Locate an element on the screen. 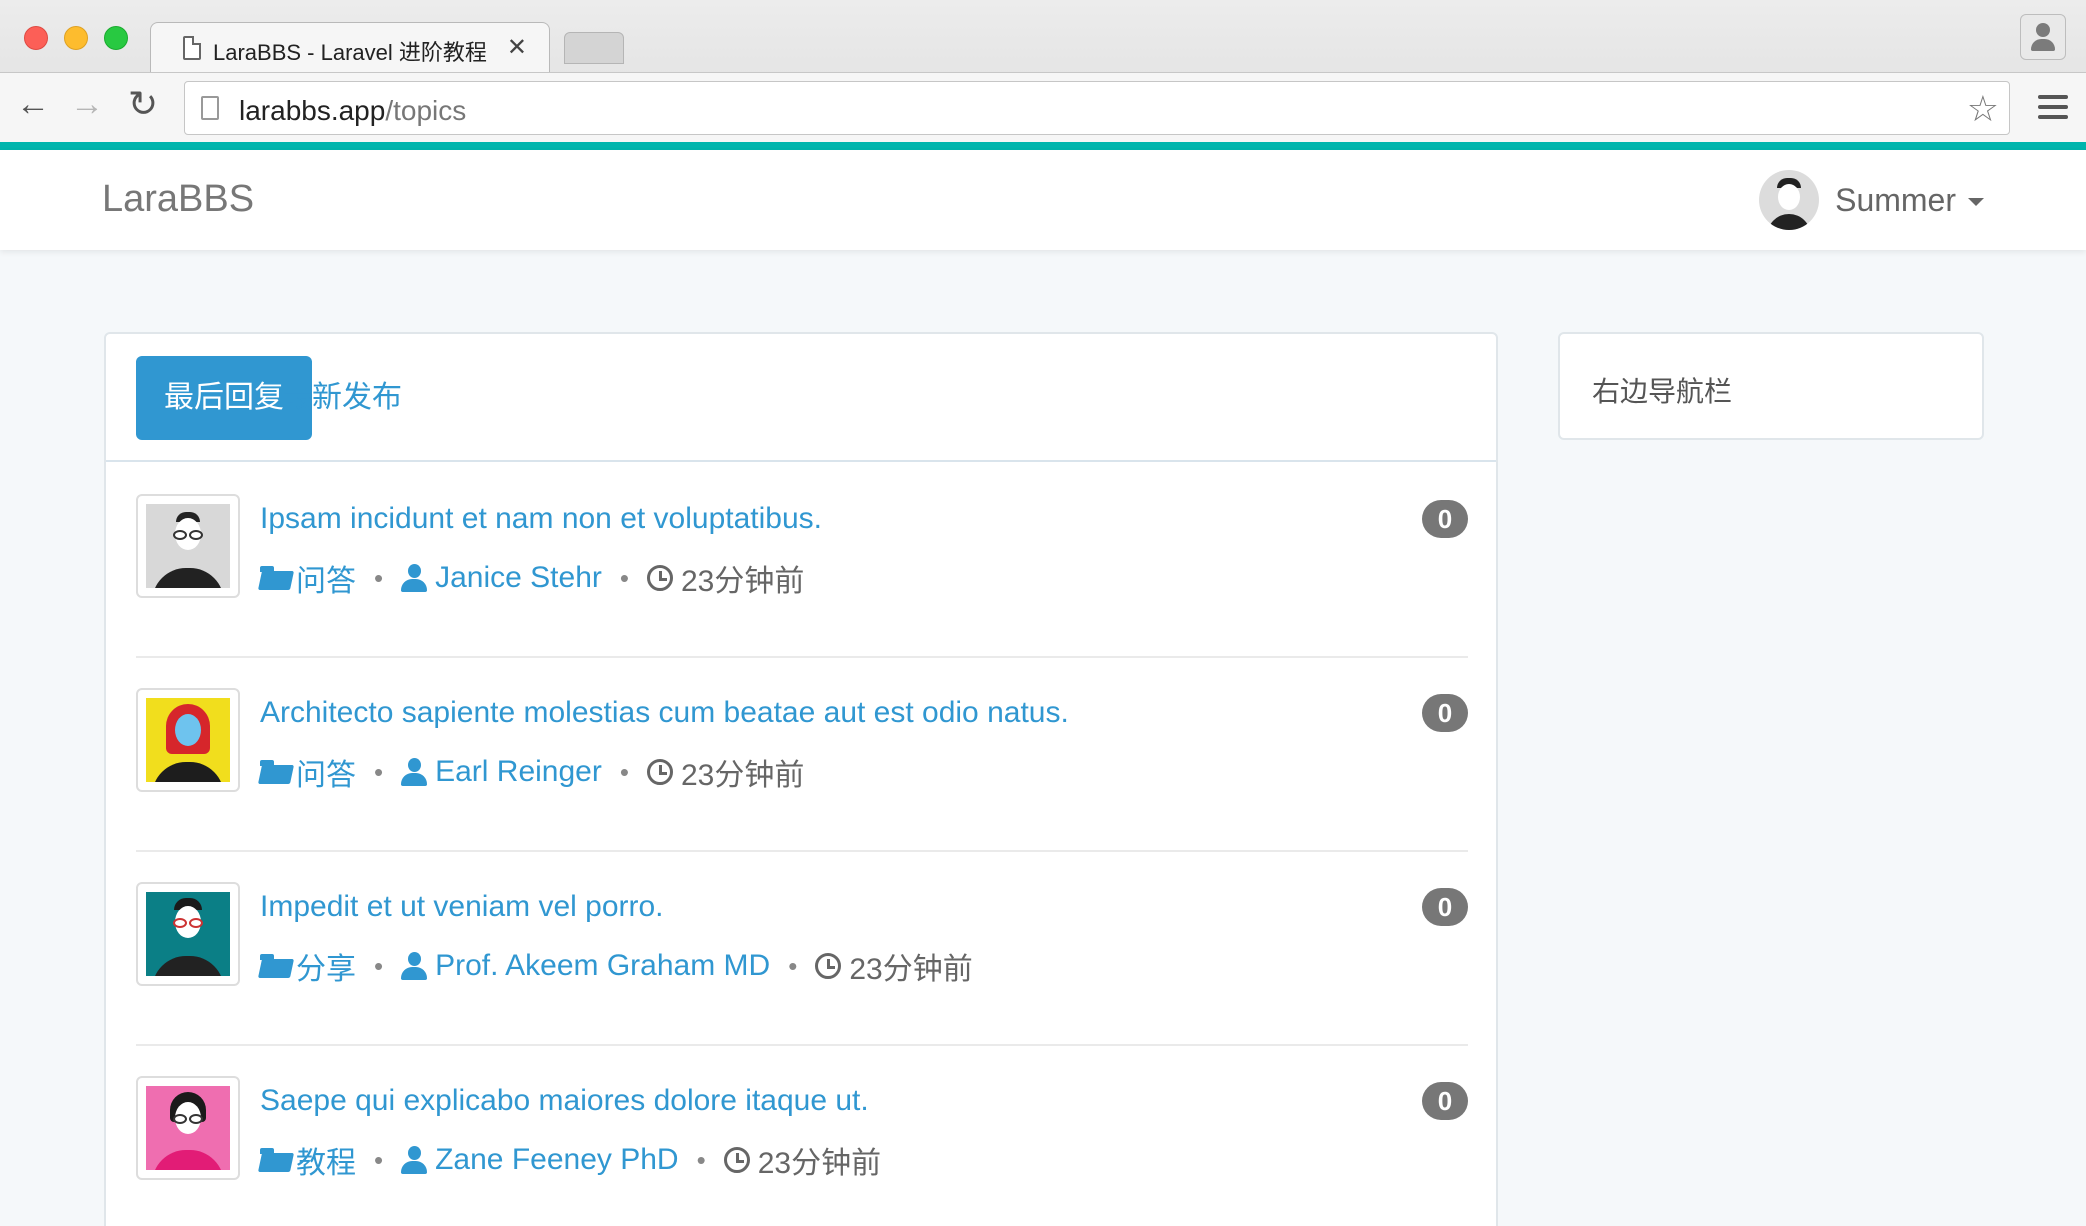  topic-author: Prof. Akeem Graham MD is located at coordinates (602, 966).